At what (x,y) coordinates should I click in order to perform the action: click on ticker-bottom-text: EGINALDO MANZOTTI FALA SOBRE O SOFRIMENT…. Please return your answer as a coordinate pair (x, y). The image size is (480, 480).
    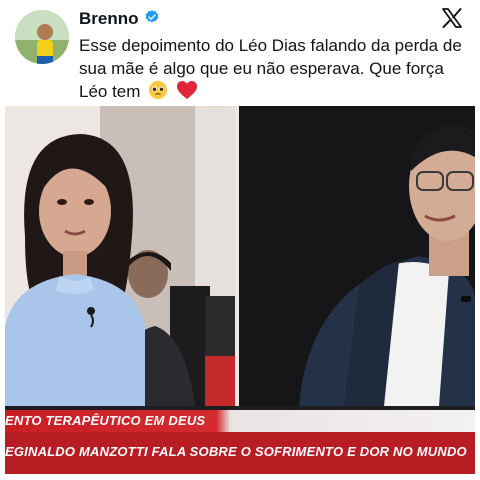
    Looking at the image, I should click on (236, 451).